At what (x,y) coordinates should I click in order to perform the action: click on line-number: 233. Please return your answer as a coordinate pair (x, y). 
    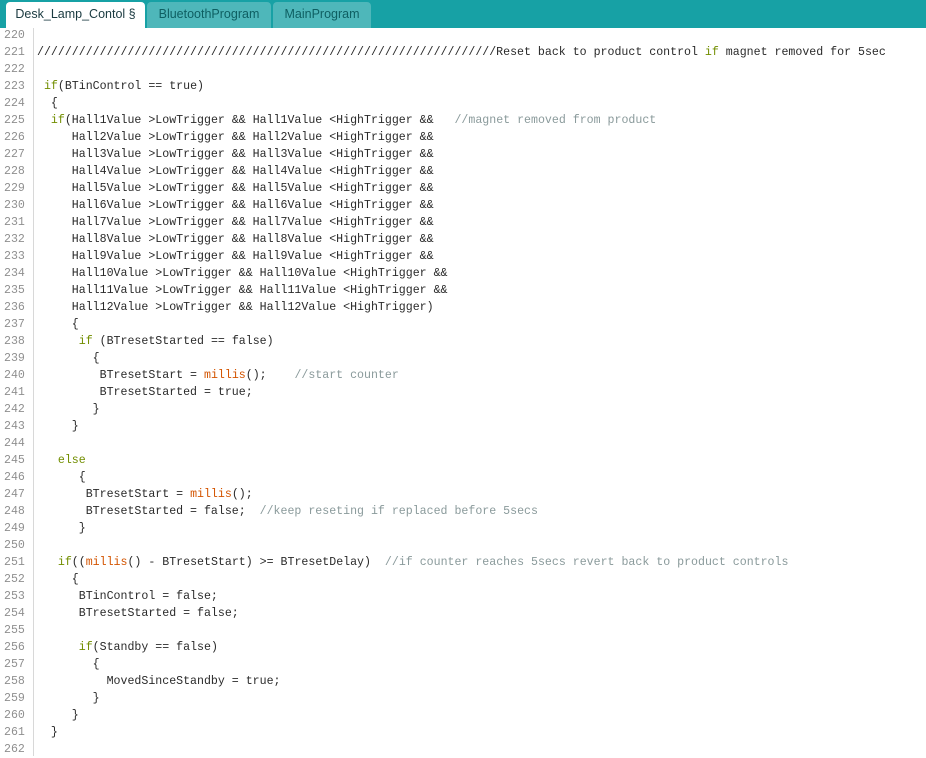
    Looking at the image, I should click on (14, 256).